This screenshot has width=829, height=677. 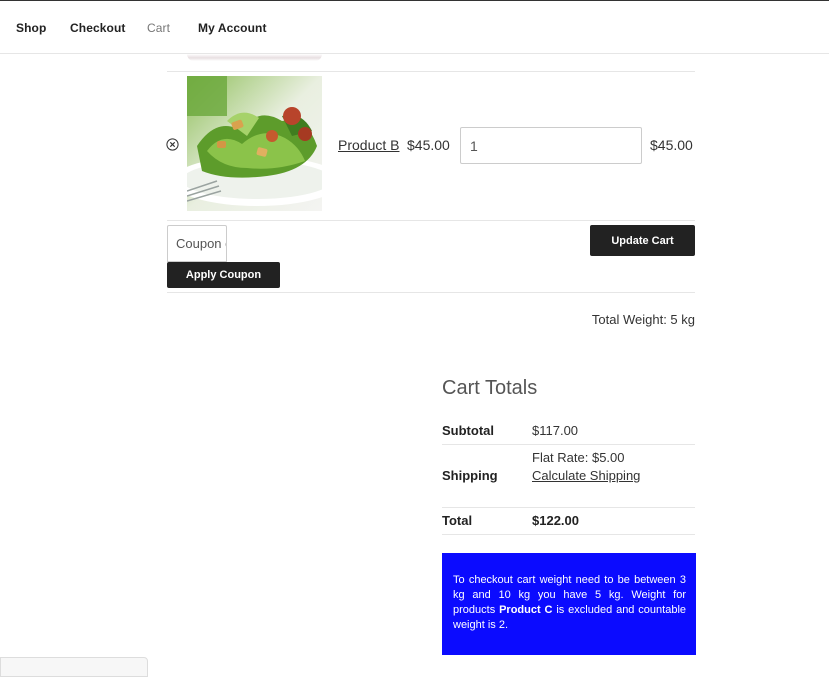 What do you see at coordinates (586, 475) in the screenshot?
I see `calculate-shipping-link: Calculate Shipping` at bounding box center [586, 475].